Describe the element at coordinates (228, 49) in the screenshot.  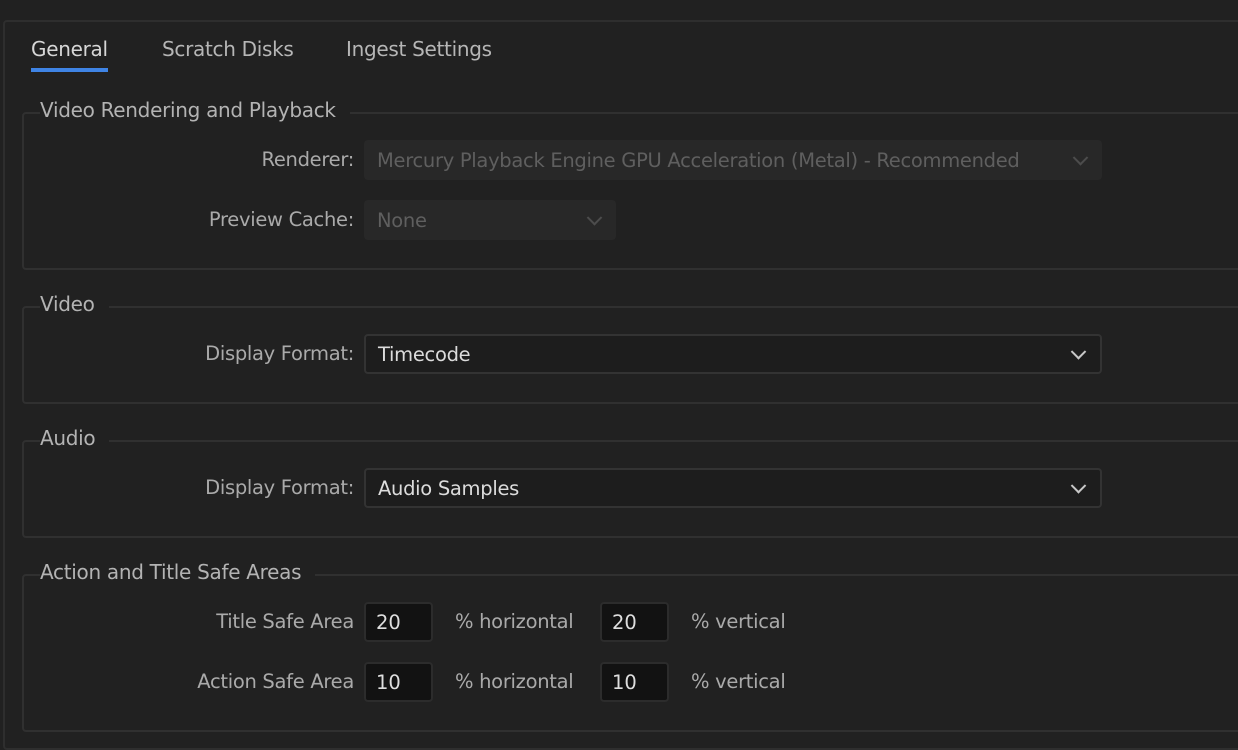
I see `tab-scratch-disks: Scratch Disks` at that location.